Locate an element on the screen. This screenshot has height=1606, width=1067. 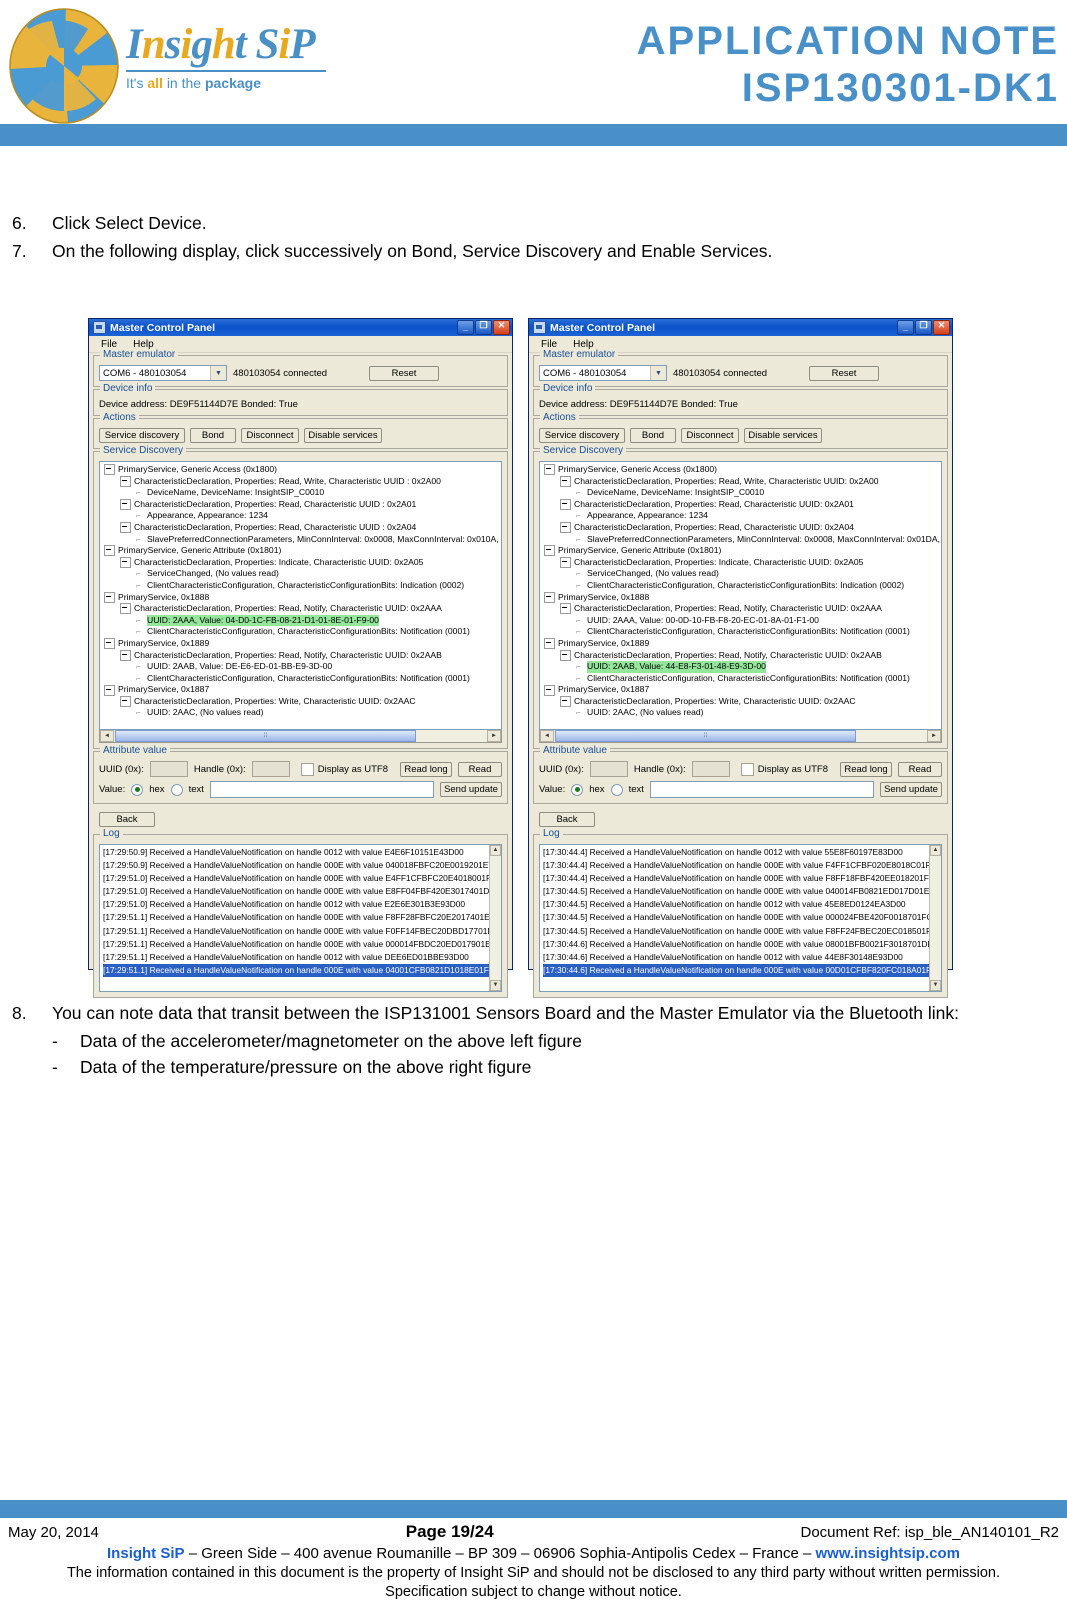
window-buttons-right: _ ❐ ✕ is located at coordinates (923, 327).